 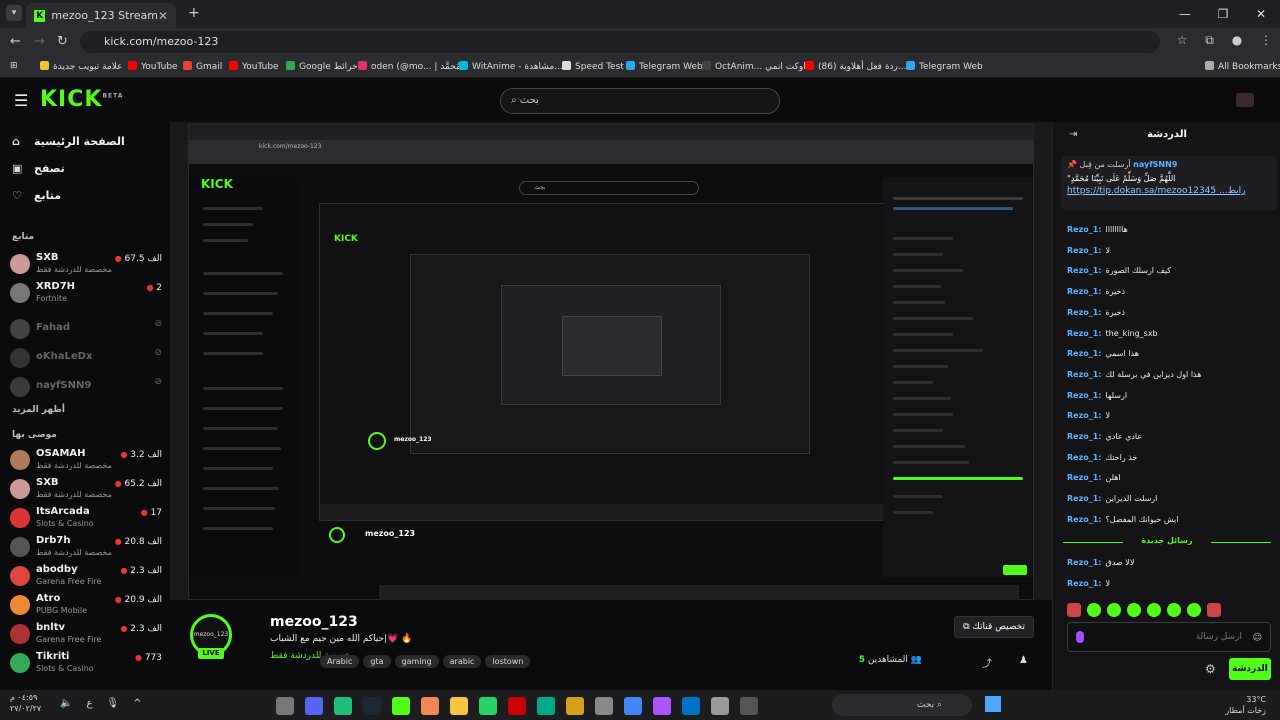 I want to click on forward-arrow-icon: →, so click(x=39, y=41).